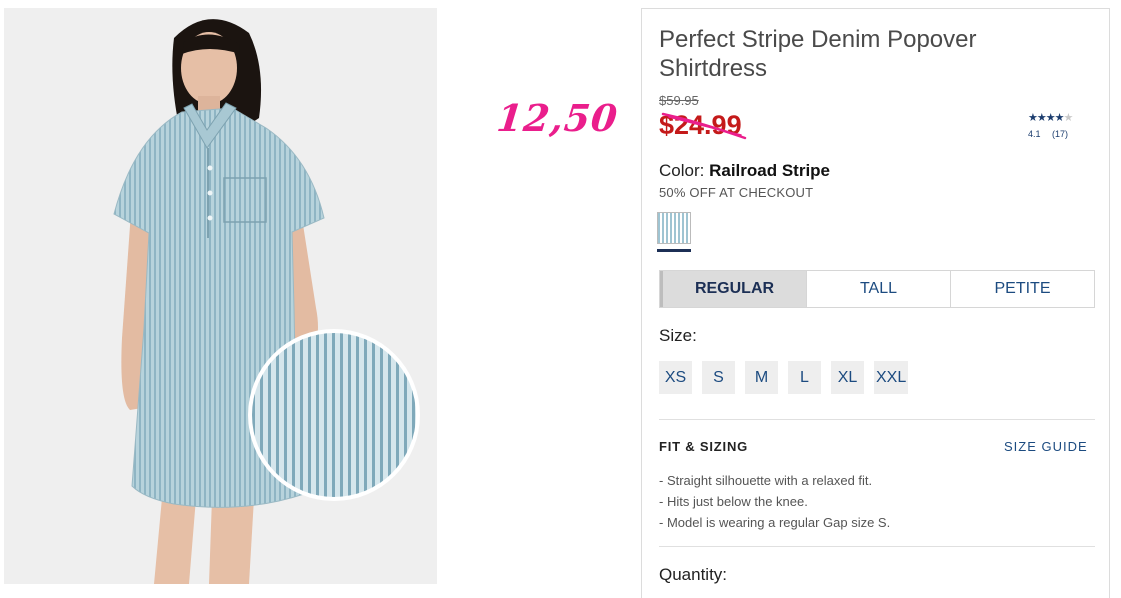  I want to click on sale-price: $24.99, so click(700, 125).